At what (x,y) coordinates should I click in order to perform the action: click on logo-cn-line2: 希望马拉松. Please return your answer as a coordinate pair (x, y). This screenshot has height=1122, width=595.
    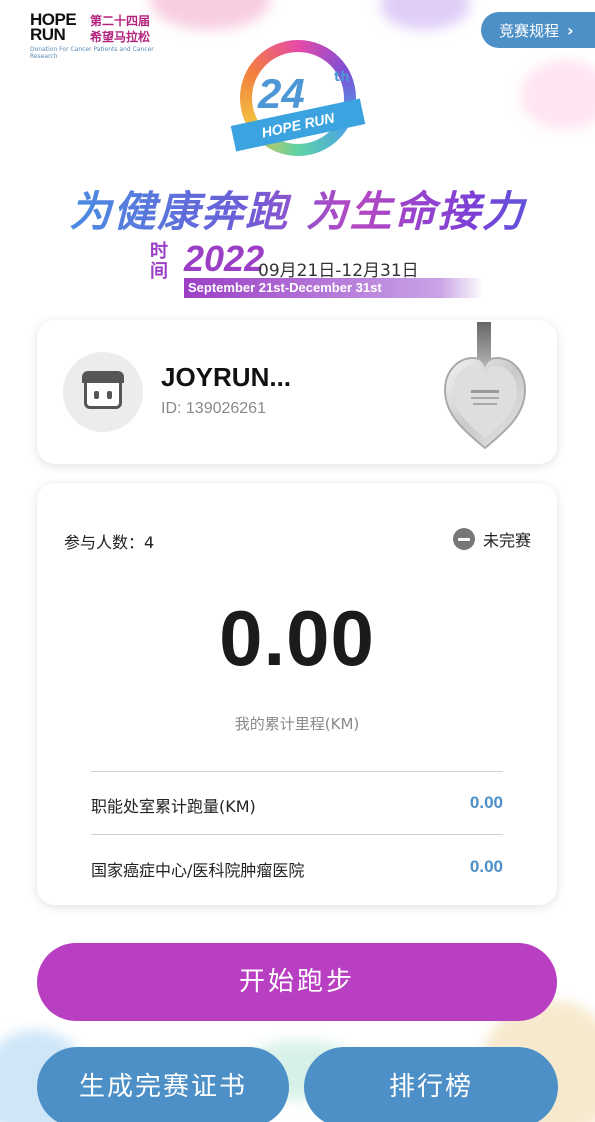
    Looking at the image, I should click on (120, 37).